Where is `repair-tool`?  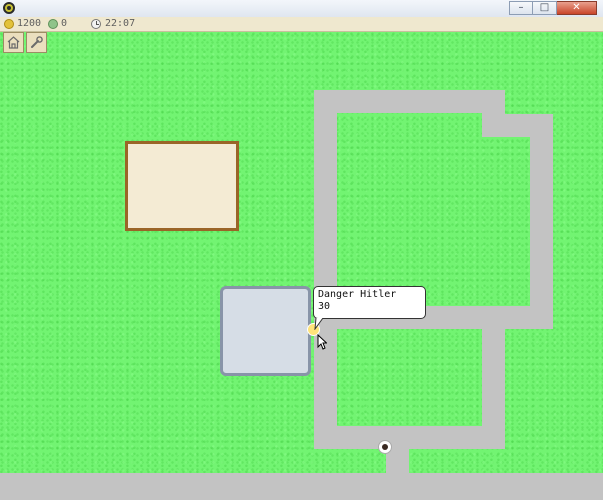 repair-tool is located at coordinates (36, 42).